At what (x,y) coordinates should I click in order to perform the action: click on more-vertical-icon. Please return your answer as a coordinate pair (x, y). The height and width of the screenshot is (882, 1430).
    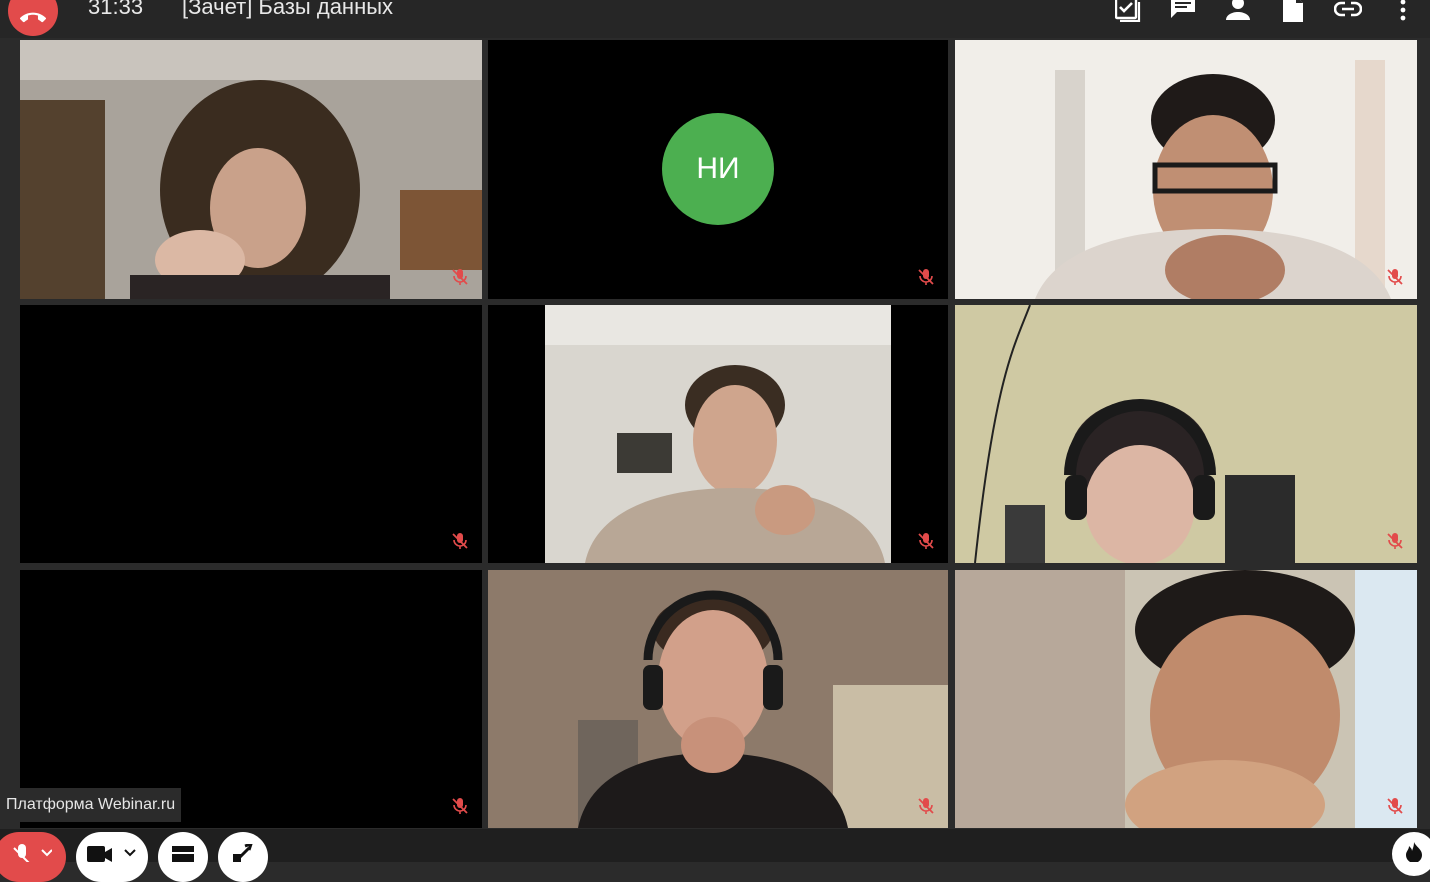
    Looking at the image, I should click on (1402, 10).